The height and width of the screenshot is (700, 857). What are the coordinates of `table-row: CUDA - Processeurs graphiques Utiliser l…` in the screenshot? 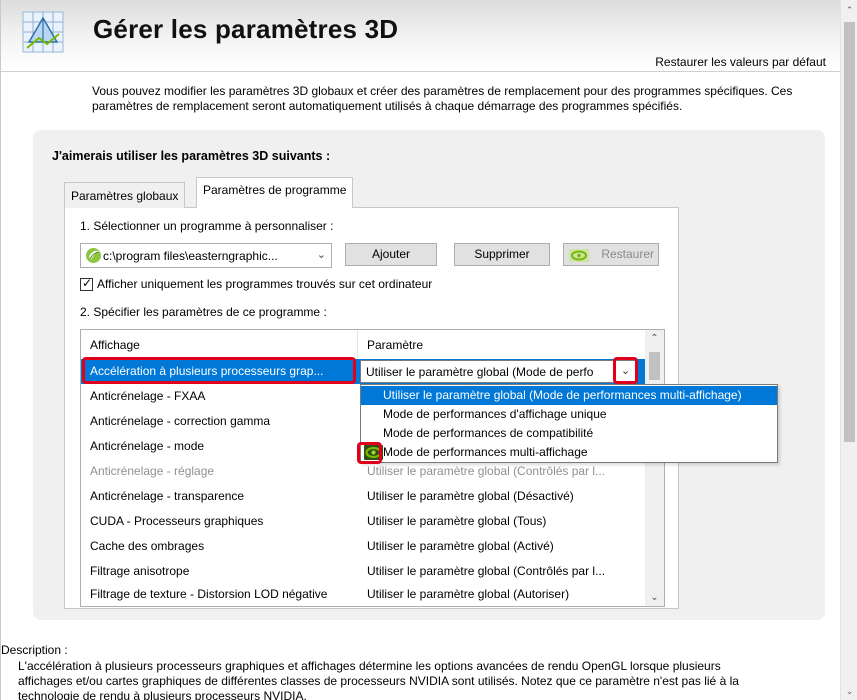 It's located at (363, 521).